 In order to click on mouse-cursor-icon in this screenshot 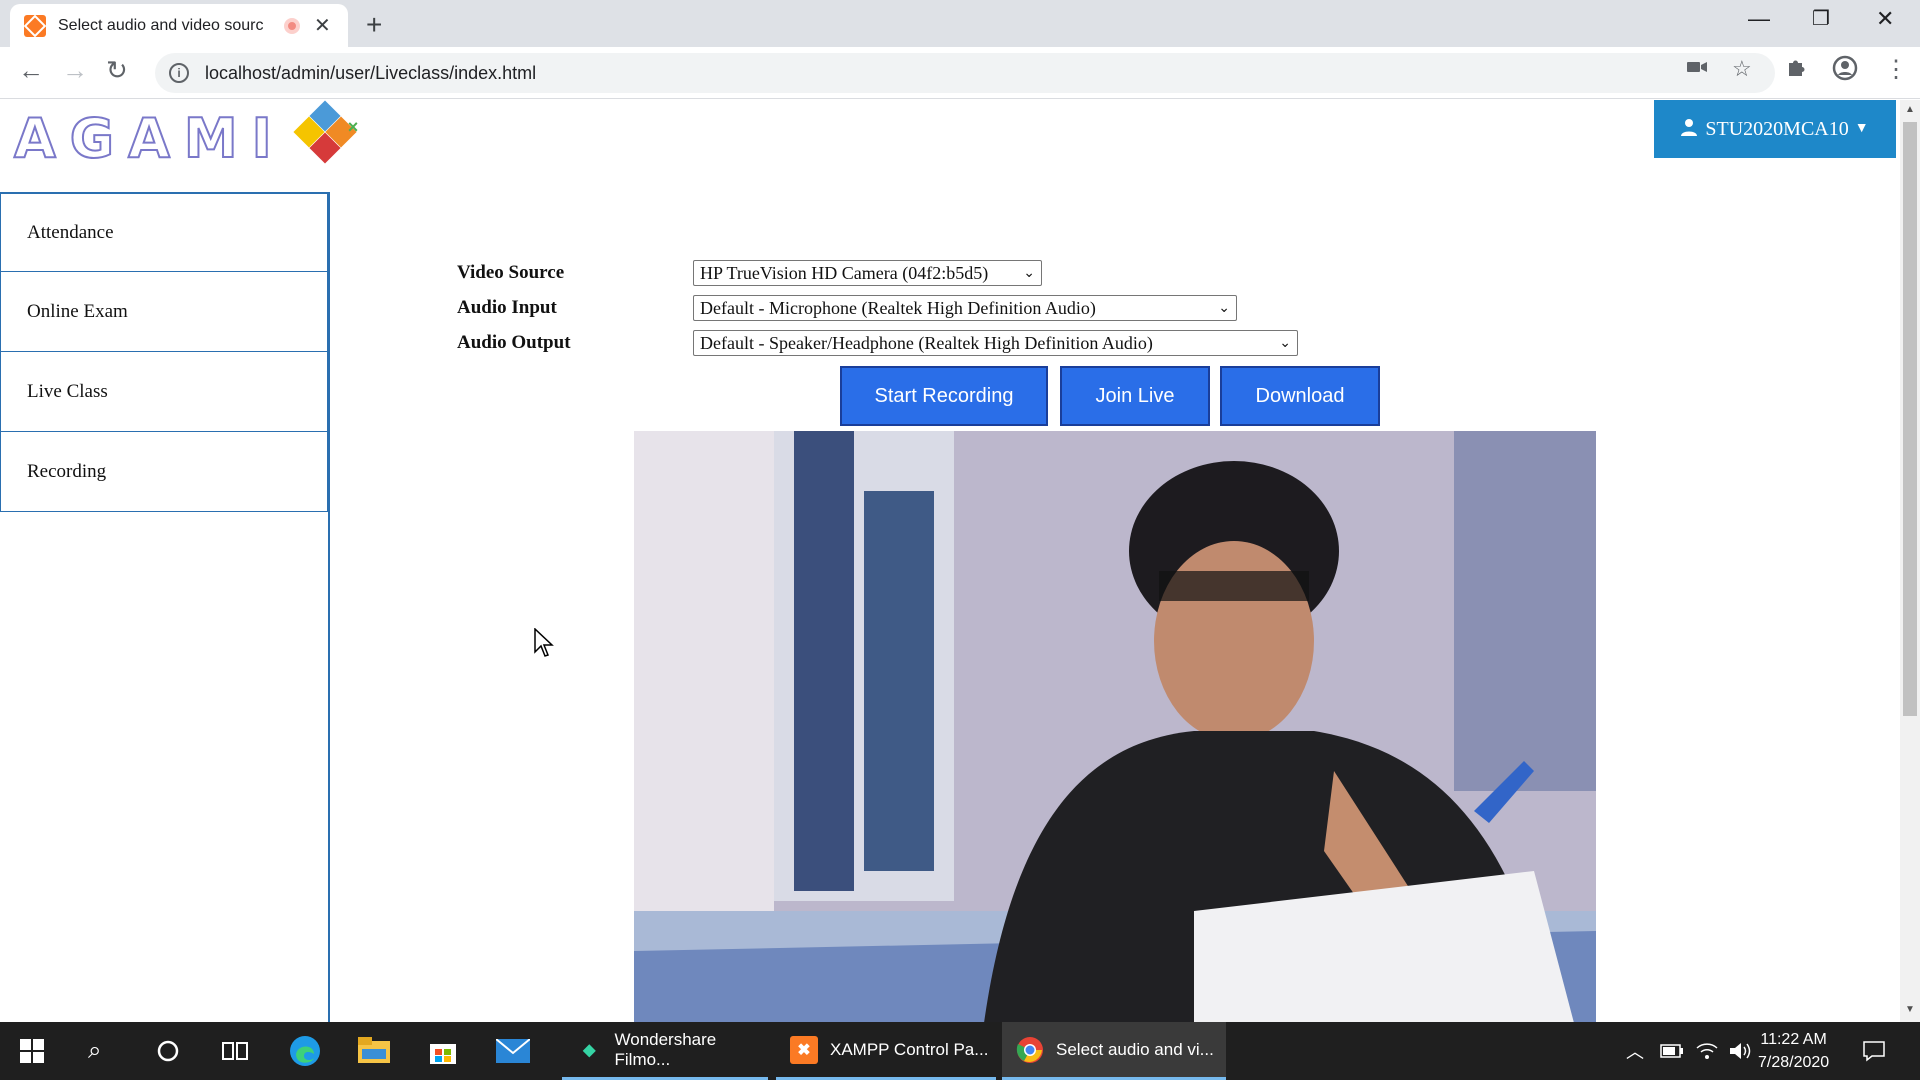, I will do `click(544, 642)`.